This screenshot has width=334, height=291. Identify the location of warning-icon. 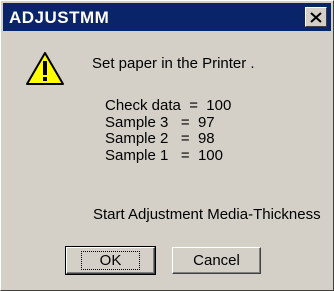
(45, 68).